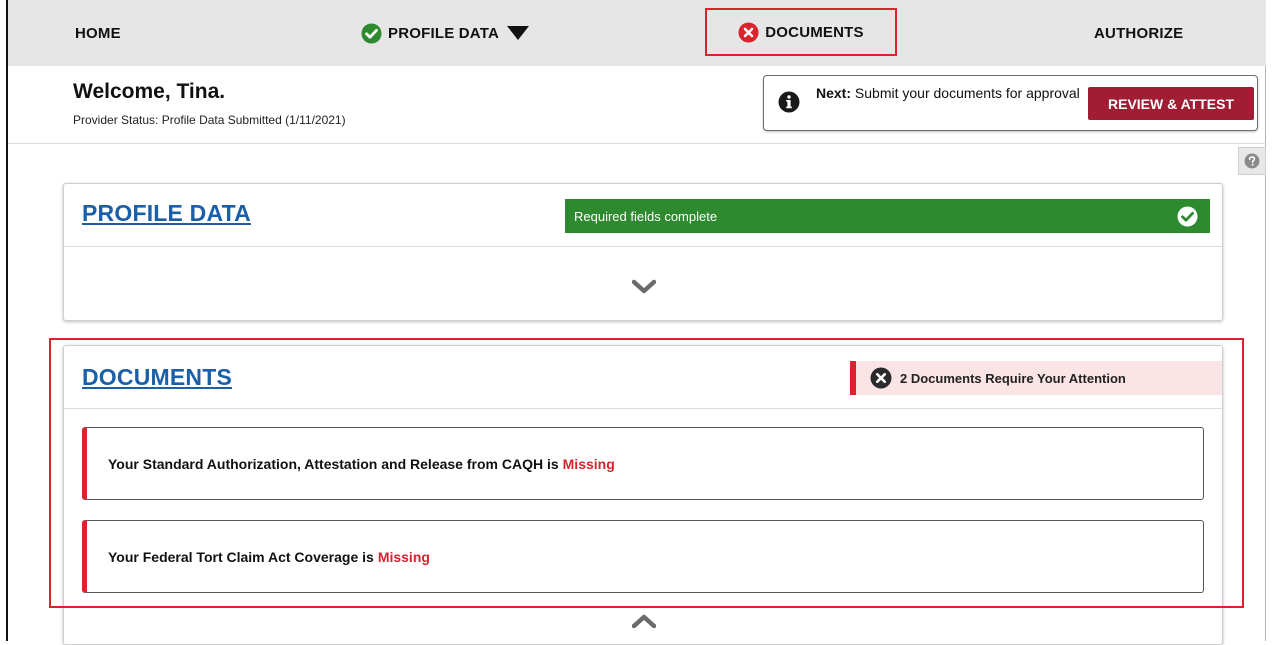  I want to click on chevron-down-icon, so click(644, 287).